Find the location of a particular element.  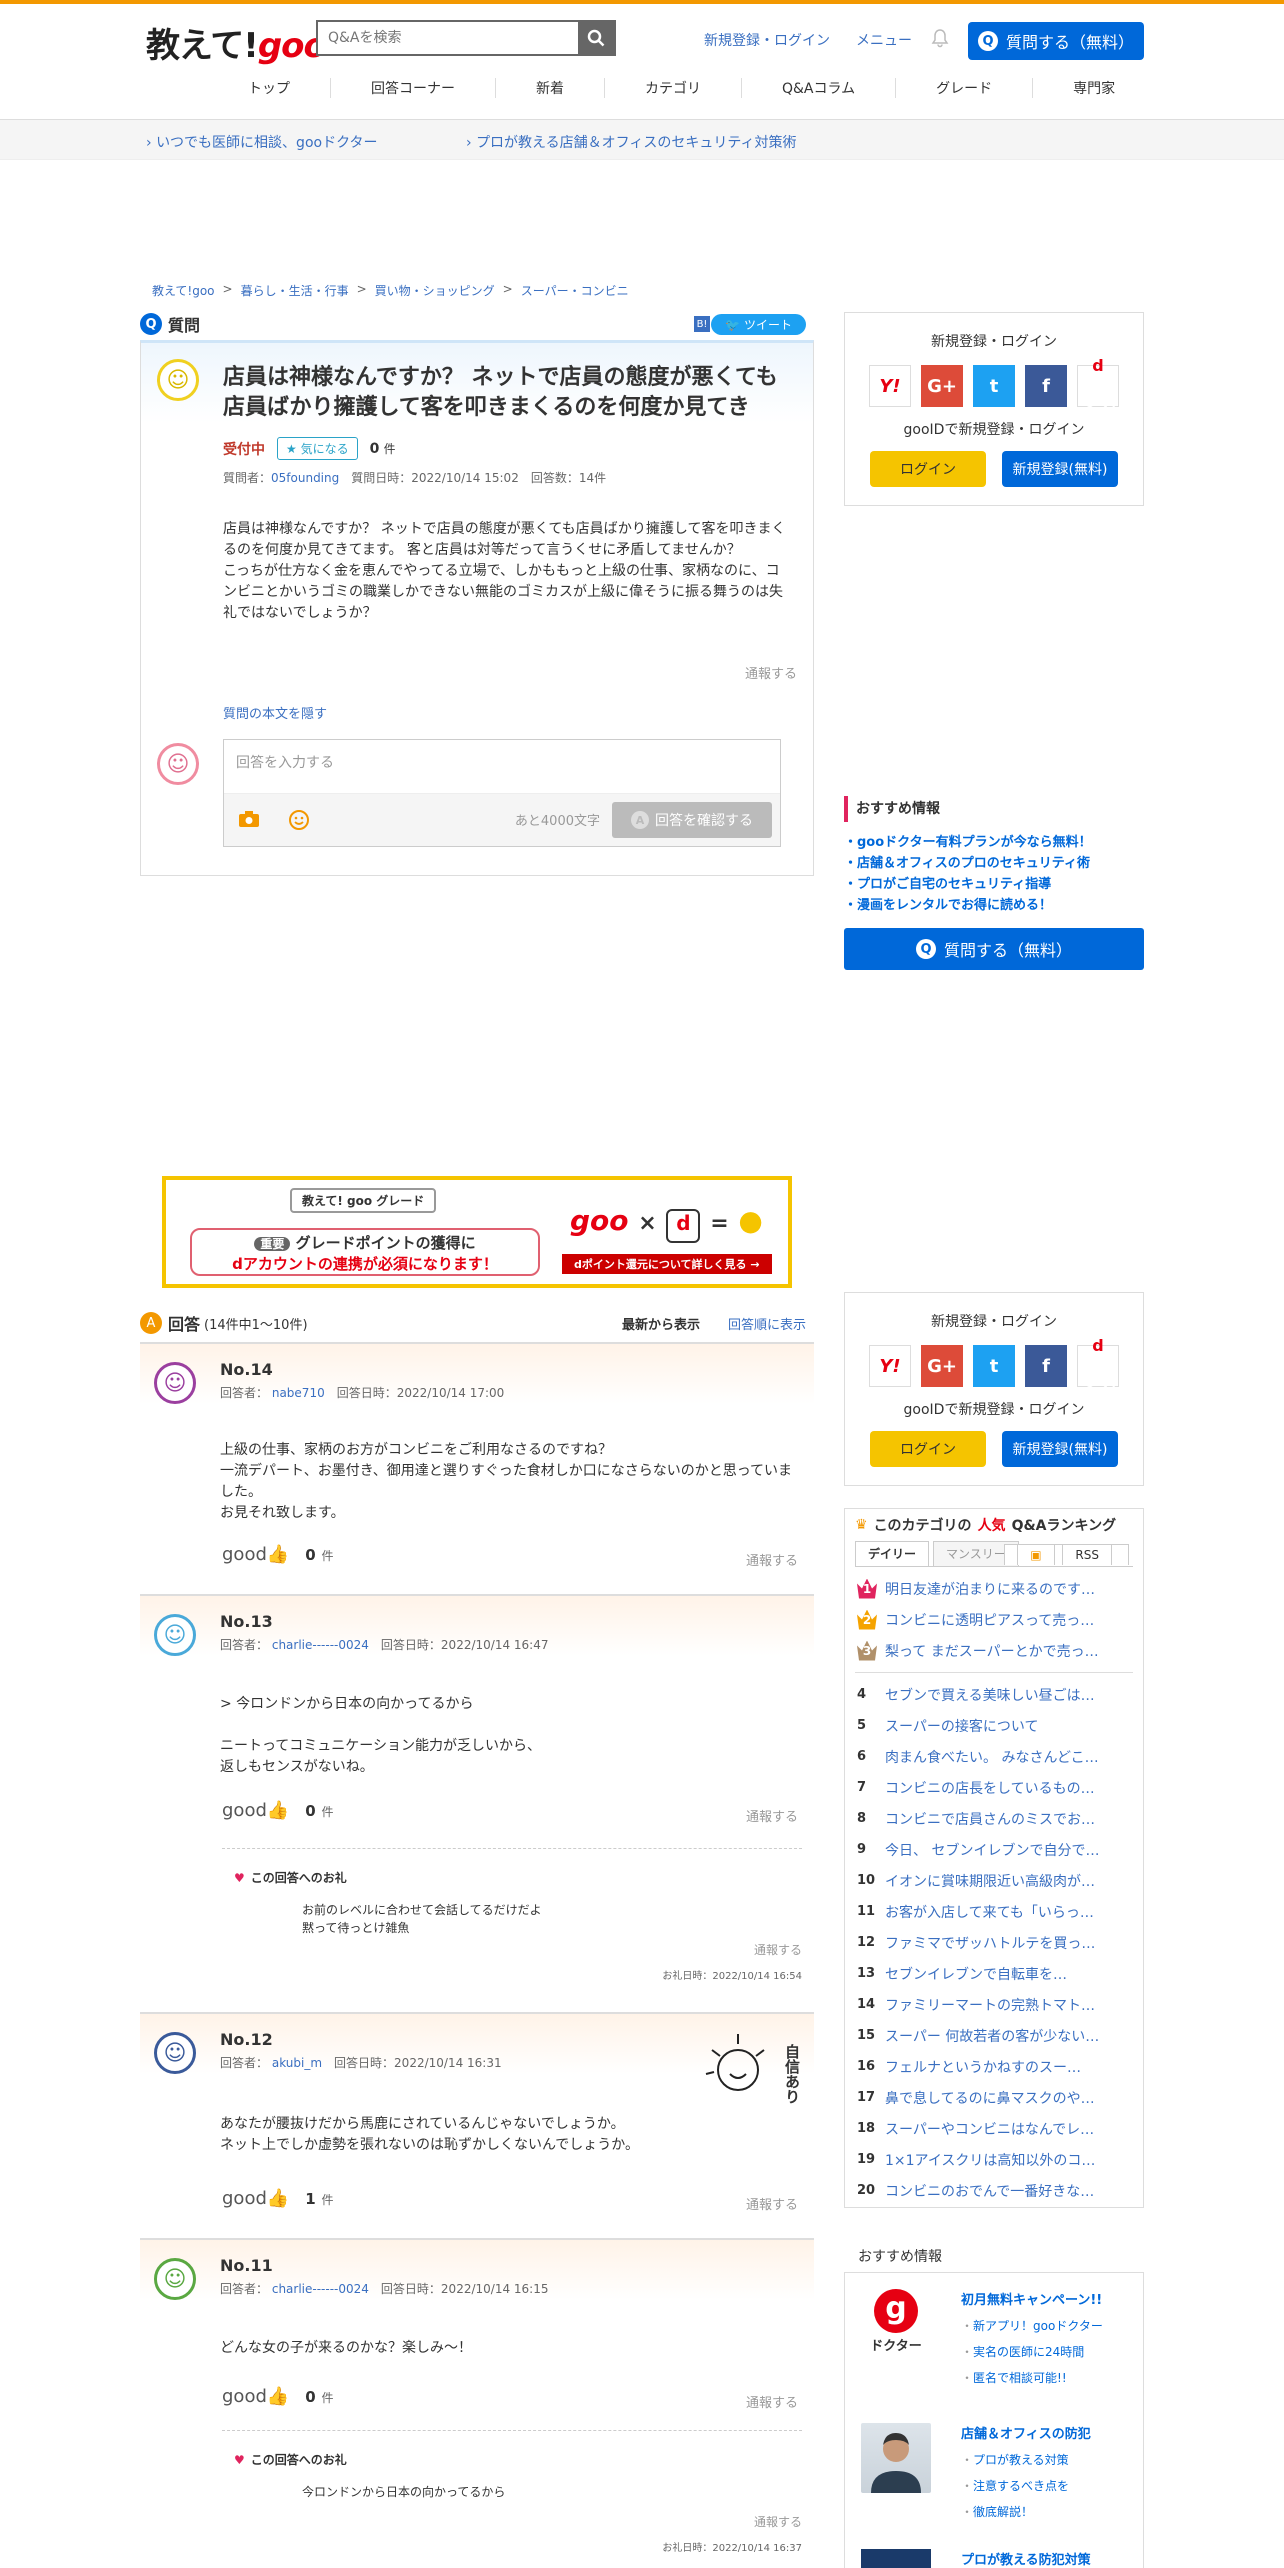

menu-link: メニュー is located at coordinates (884, 40).